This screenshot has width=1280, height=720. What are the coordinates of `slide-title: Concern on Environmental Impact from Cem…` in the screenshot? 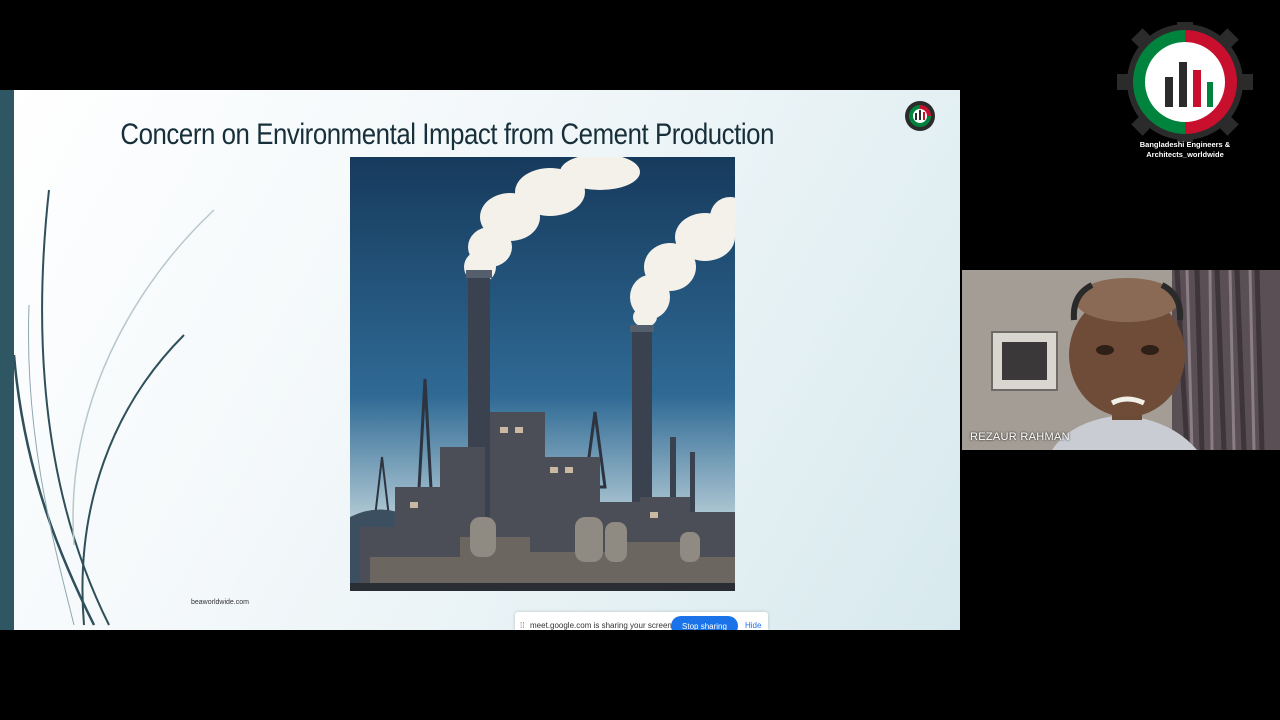 It's located at (447, 134).